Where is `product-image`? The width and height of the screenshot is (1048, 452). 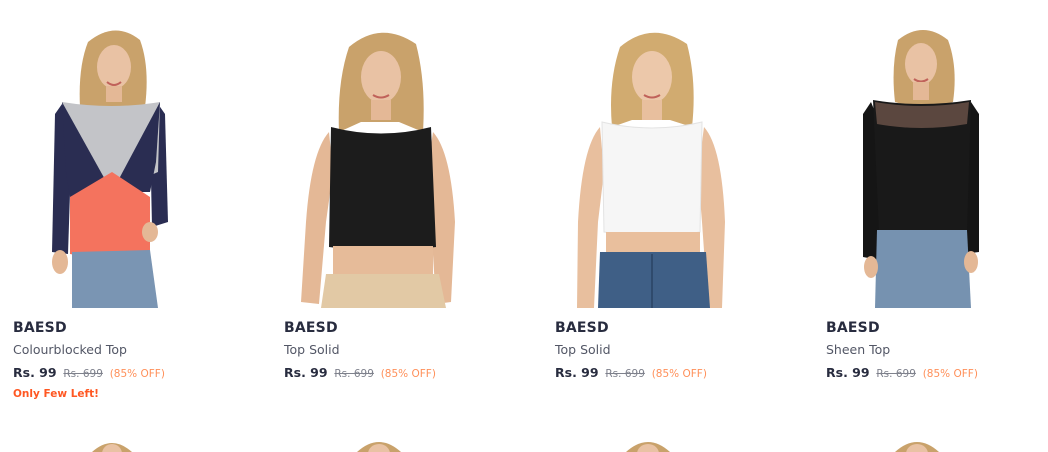 product-image is located at coordinates (930, 165).